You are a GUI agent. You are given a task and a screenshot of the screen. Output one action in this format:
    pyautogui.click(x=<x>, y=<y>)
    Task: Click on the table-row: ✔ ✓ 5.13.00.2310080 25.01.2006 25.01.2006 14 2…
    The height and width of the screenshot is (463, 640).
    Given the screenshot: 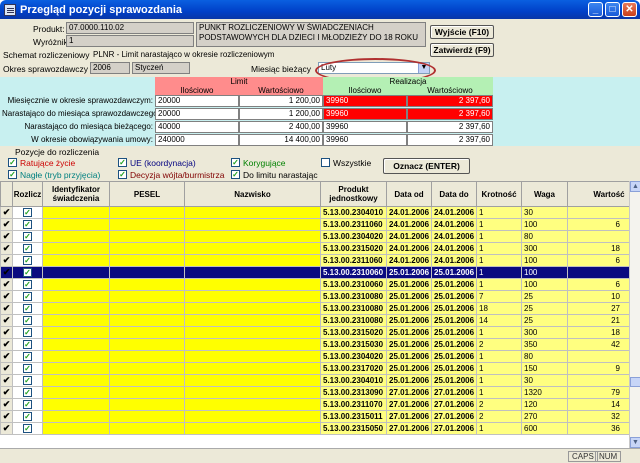 What is the action you would take?
    pyautogui.click(x=314, y=320)
    